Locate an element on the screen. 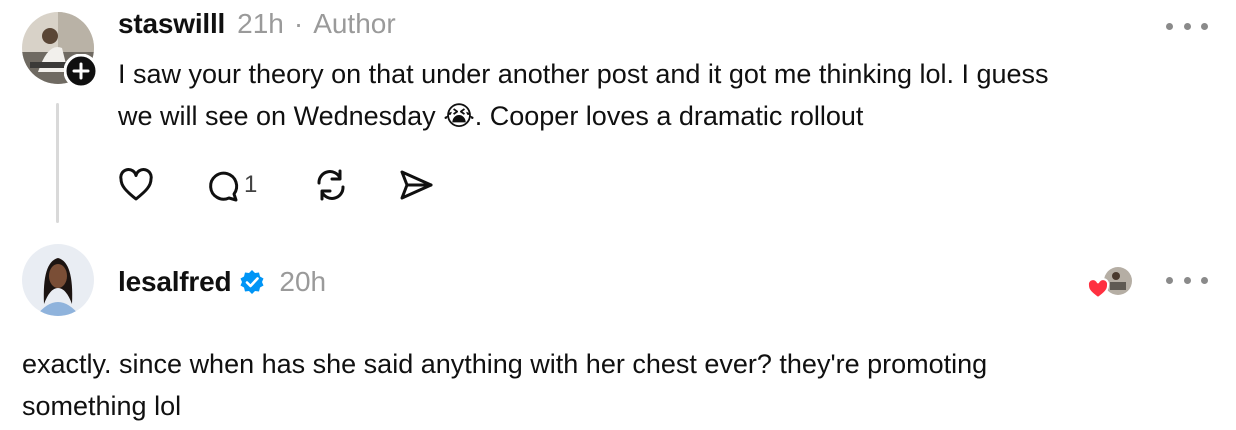 This screenshot has width=1236, height=430. comment-header: lesalfred 20h is located at coordinates (222, 282).